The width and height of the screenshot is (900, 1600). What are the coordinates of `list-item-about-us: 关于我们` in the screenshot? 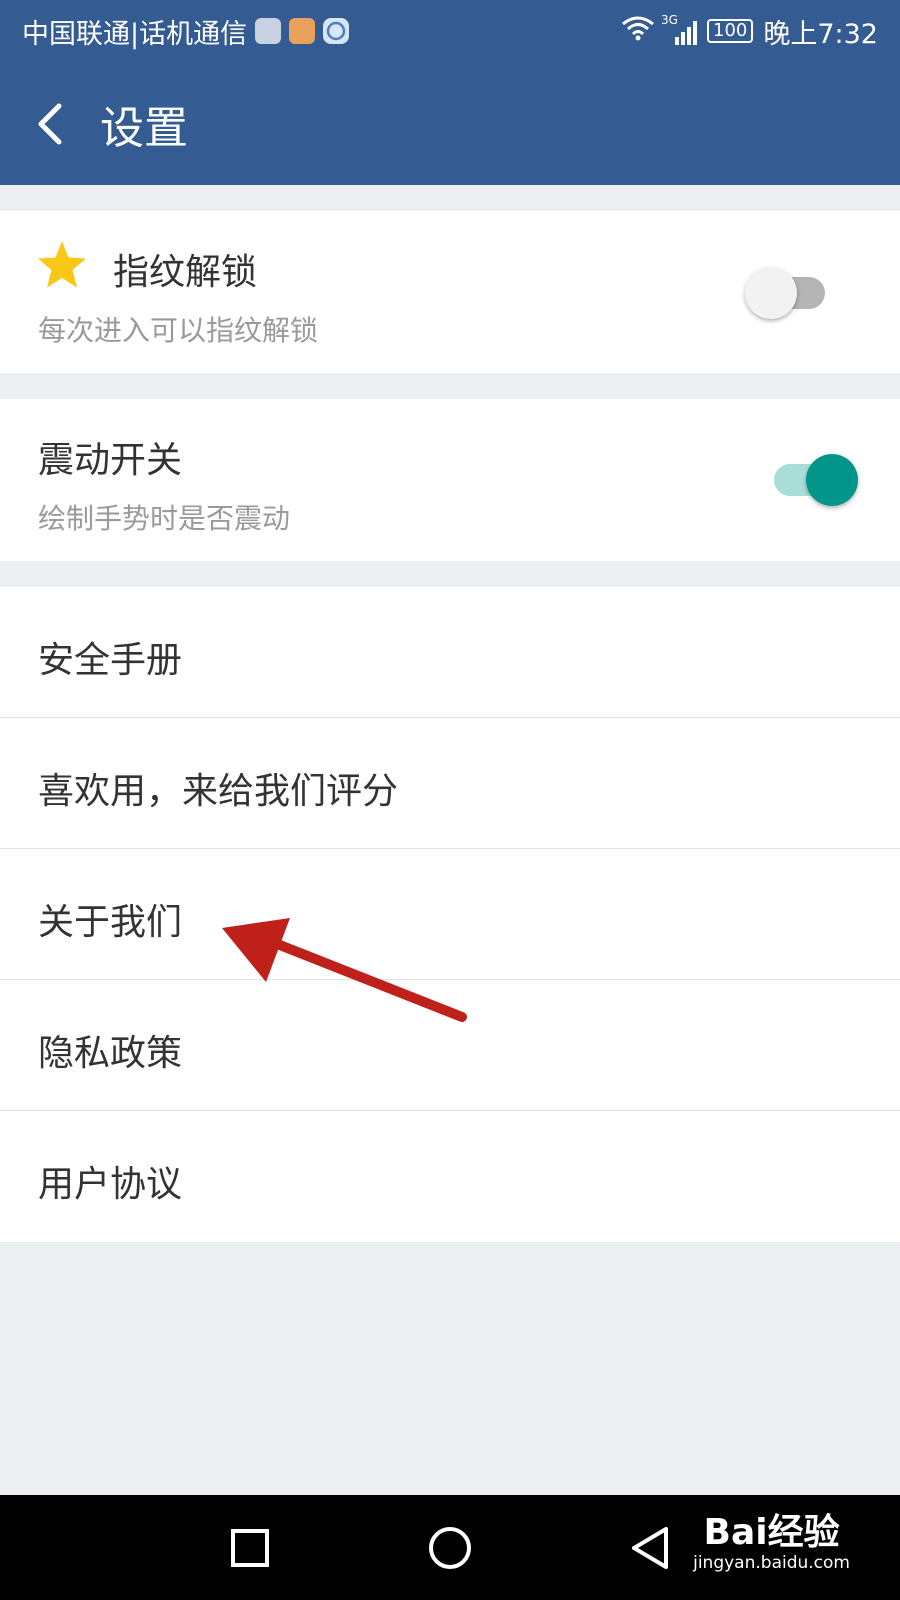 It's located at (450, 914).